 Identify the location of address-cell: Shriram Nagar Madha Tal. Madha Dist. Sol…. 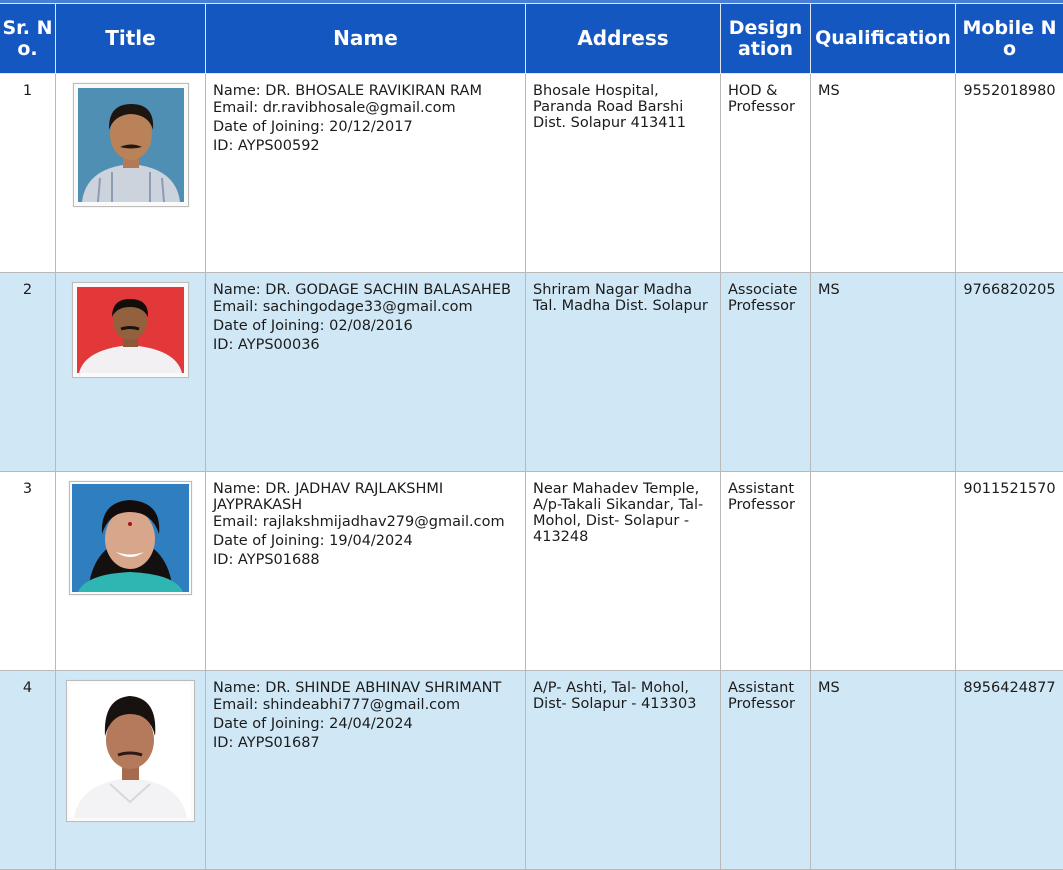
(623, 372).